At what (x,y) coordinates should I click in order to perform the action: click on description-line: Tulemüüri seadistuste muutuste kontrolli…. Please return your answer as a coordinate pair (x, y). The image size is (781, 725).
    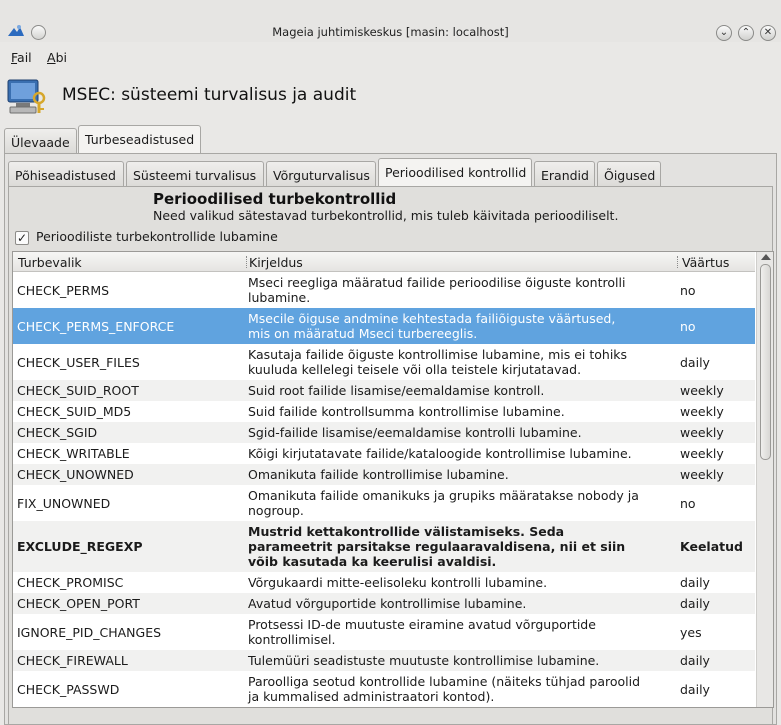
    Looking at the image, I should click on (424, 660).